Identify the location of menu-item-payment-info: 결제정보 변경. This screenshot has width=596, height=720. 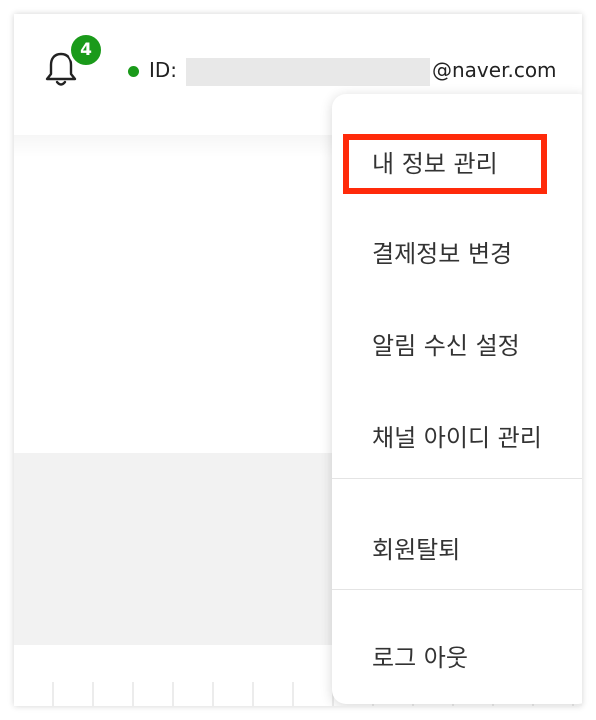
(457, 251).